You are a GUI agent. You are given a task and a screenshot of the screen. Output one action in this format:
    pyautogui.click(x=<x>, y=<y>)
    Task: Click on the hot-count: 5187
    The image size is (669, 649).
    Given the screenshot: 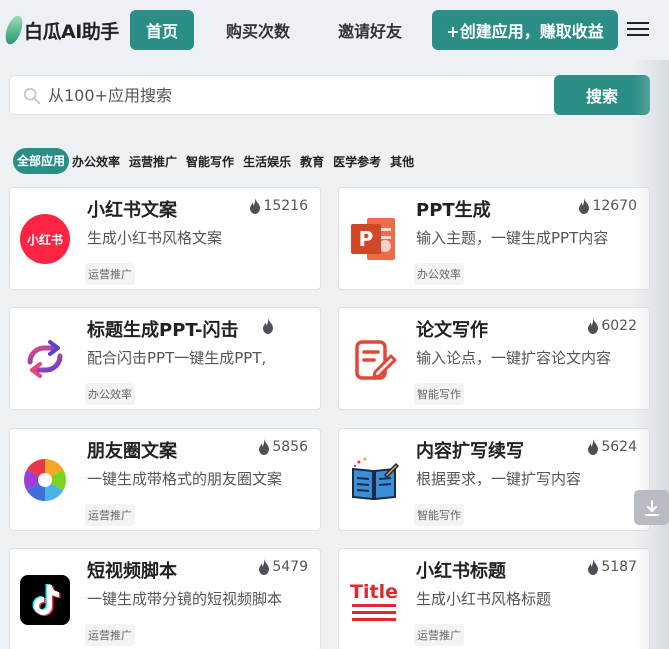 What is the action you would take?
    pyautogui.click(x=612, y=567)
    